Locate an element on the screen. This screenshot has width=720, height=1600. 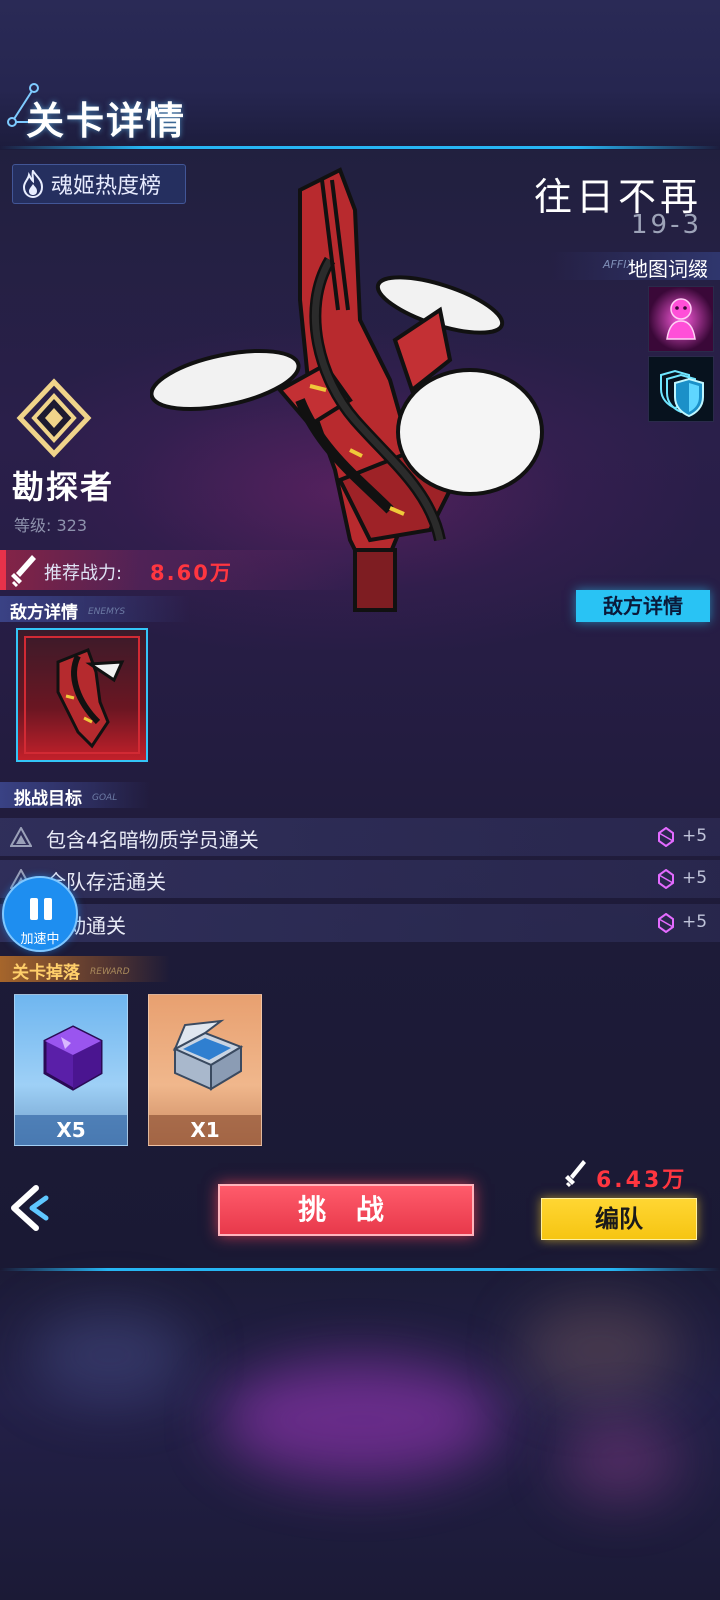
enemy-card is located at coordinates (82, 695).